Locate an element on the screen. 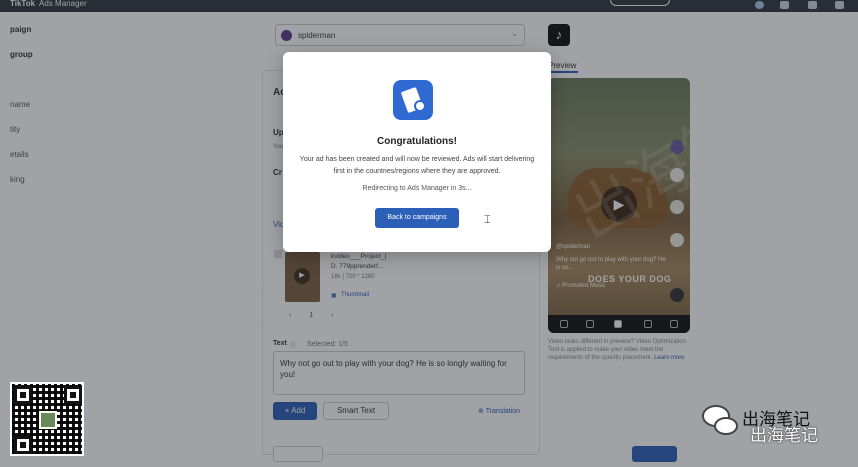 This screenshot has height=467, width=858. modal-title: Congratulations! is located at coordinates (417, 141).